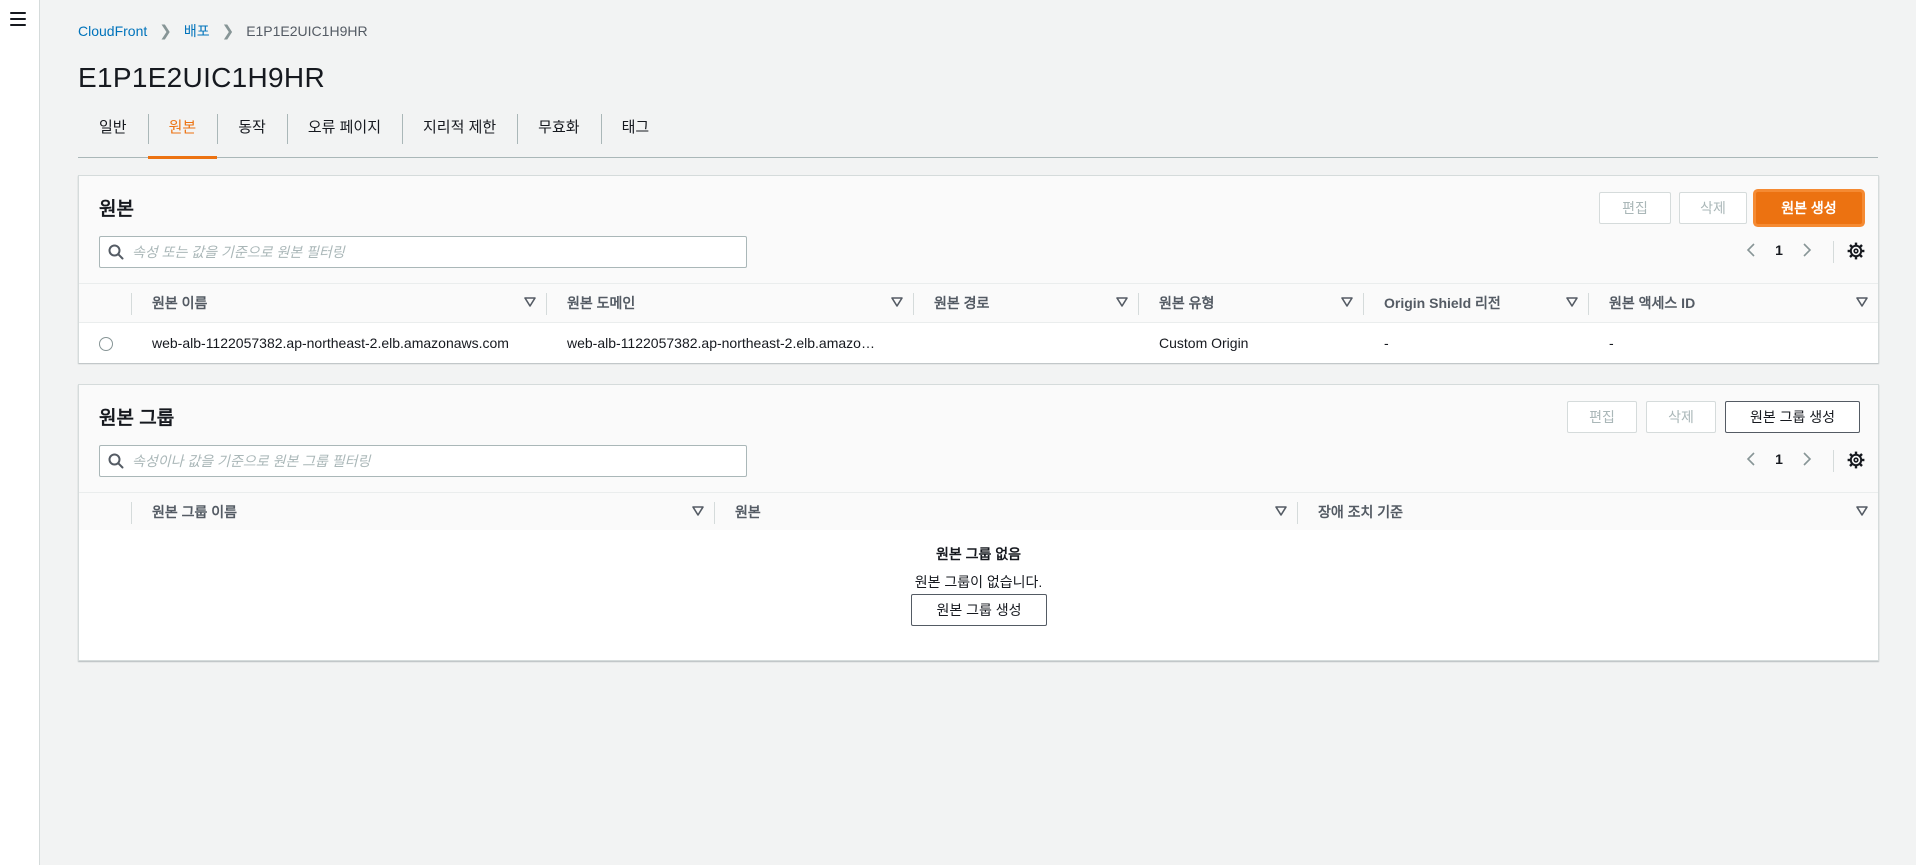  I want to click on tab-behaviors: 동작, so click(252, 134).